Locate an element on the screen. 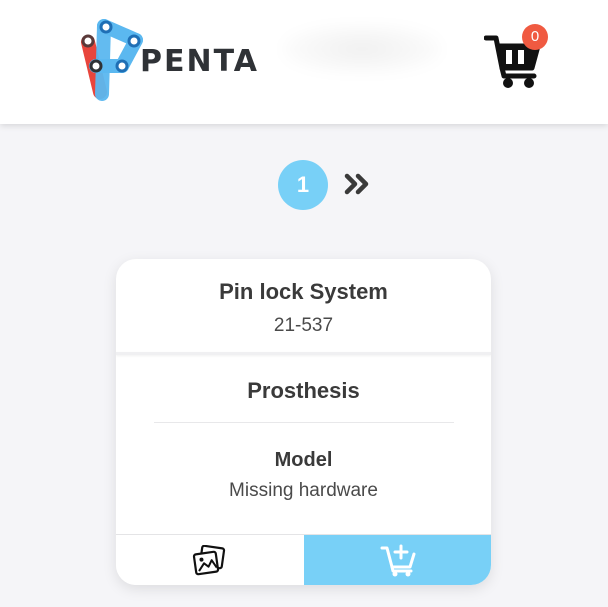 Image resolution: width=608 pixels, height=607 pixels. view-images-button is located at coordinates (210, 560).